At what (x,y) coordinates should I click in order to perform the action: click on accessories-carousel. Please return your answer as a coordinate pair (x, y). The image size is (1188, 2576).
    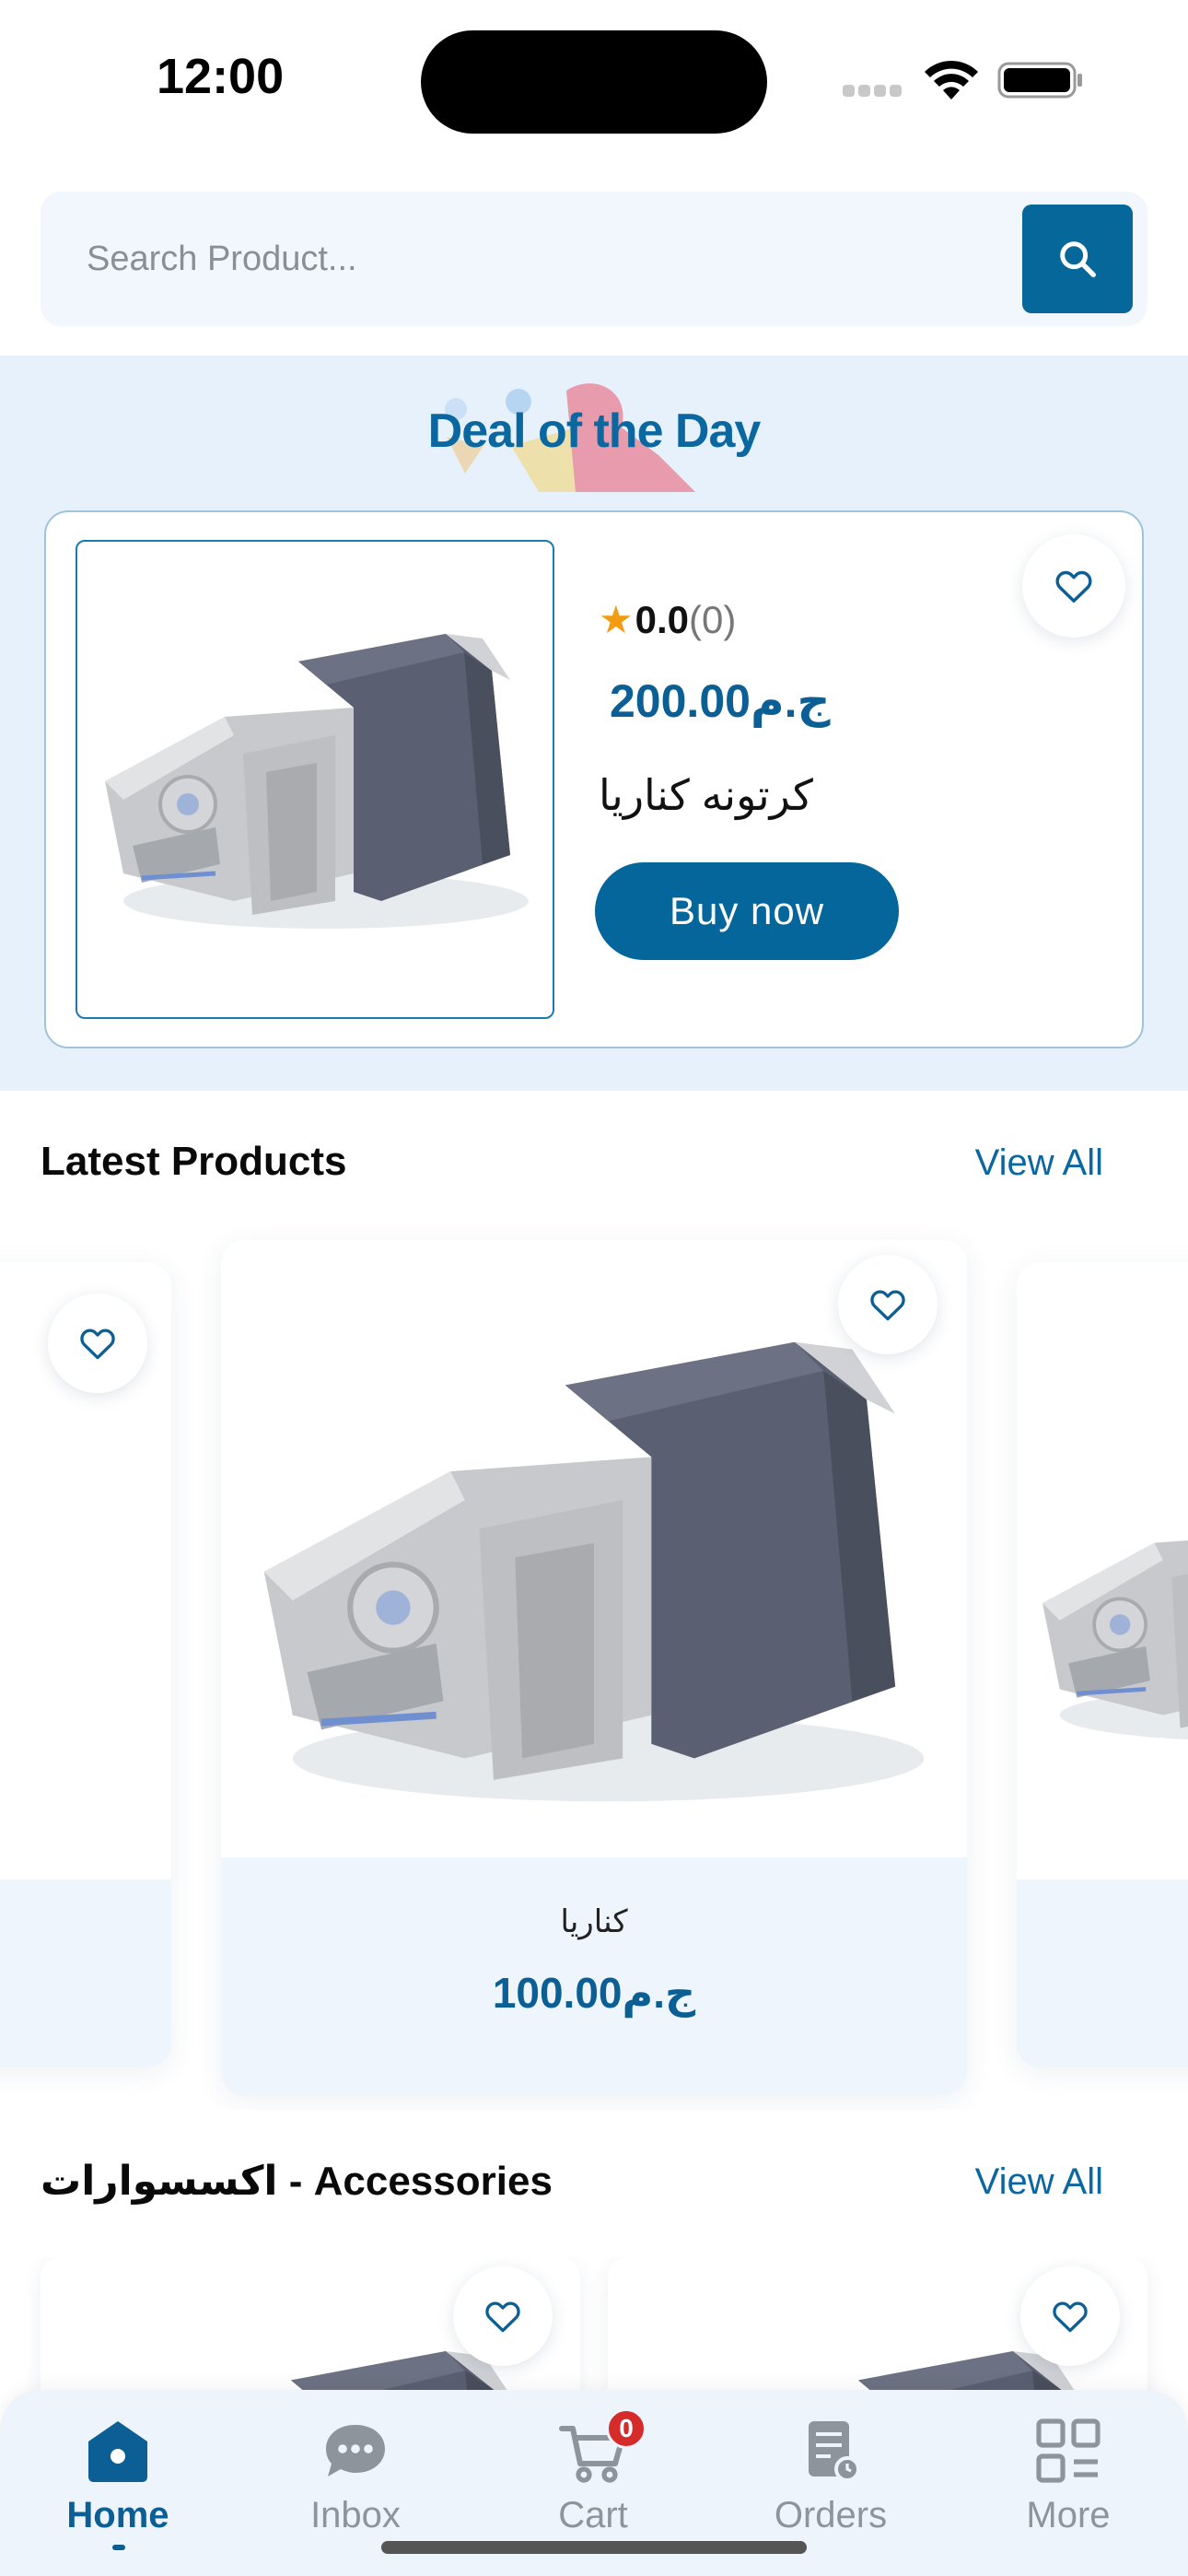
    Looking at the image, I should click on (594, 2326).